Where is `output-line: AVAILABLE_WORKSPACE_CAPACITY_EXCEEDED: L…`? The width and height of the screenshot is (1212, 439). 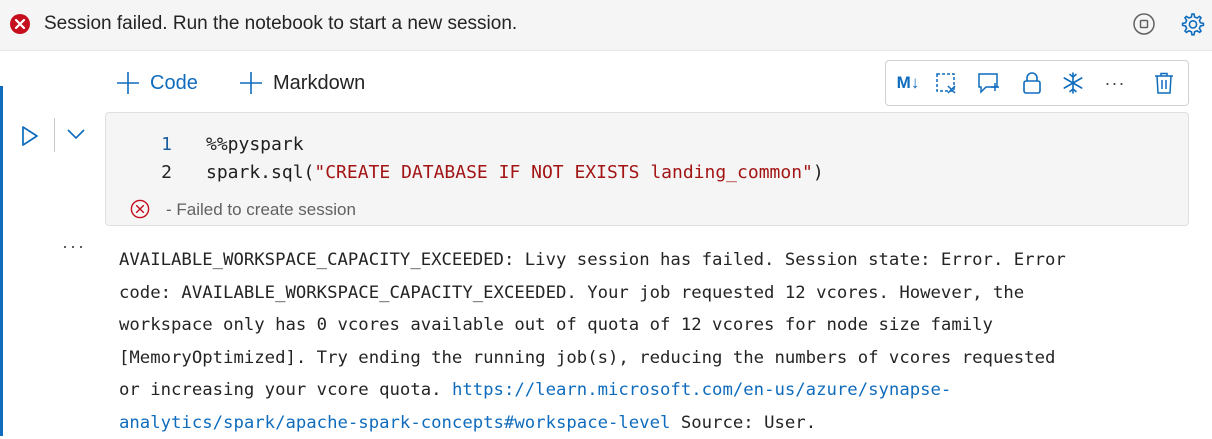 output-line: AVAILABLE_WORKSPACE_CAPACITY_EXCEEDED: L… is located at coordinates (592, 260).